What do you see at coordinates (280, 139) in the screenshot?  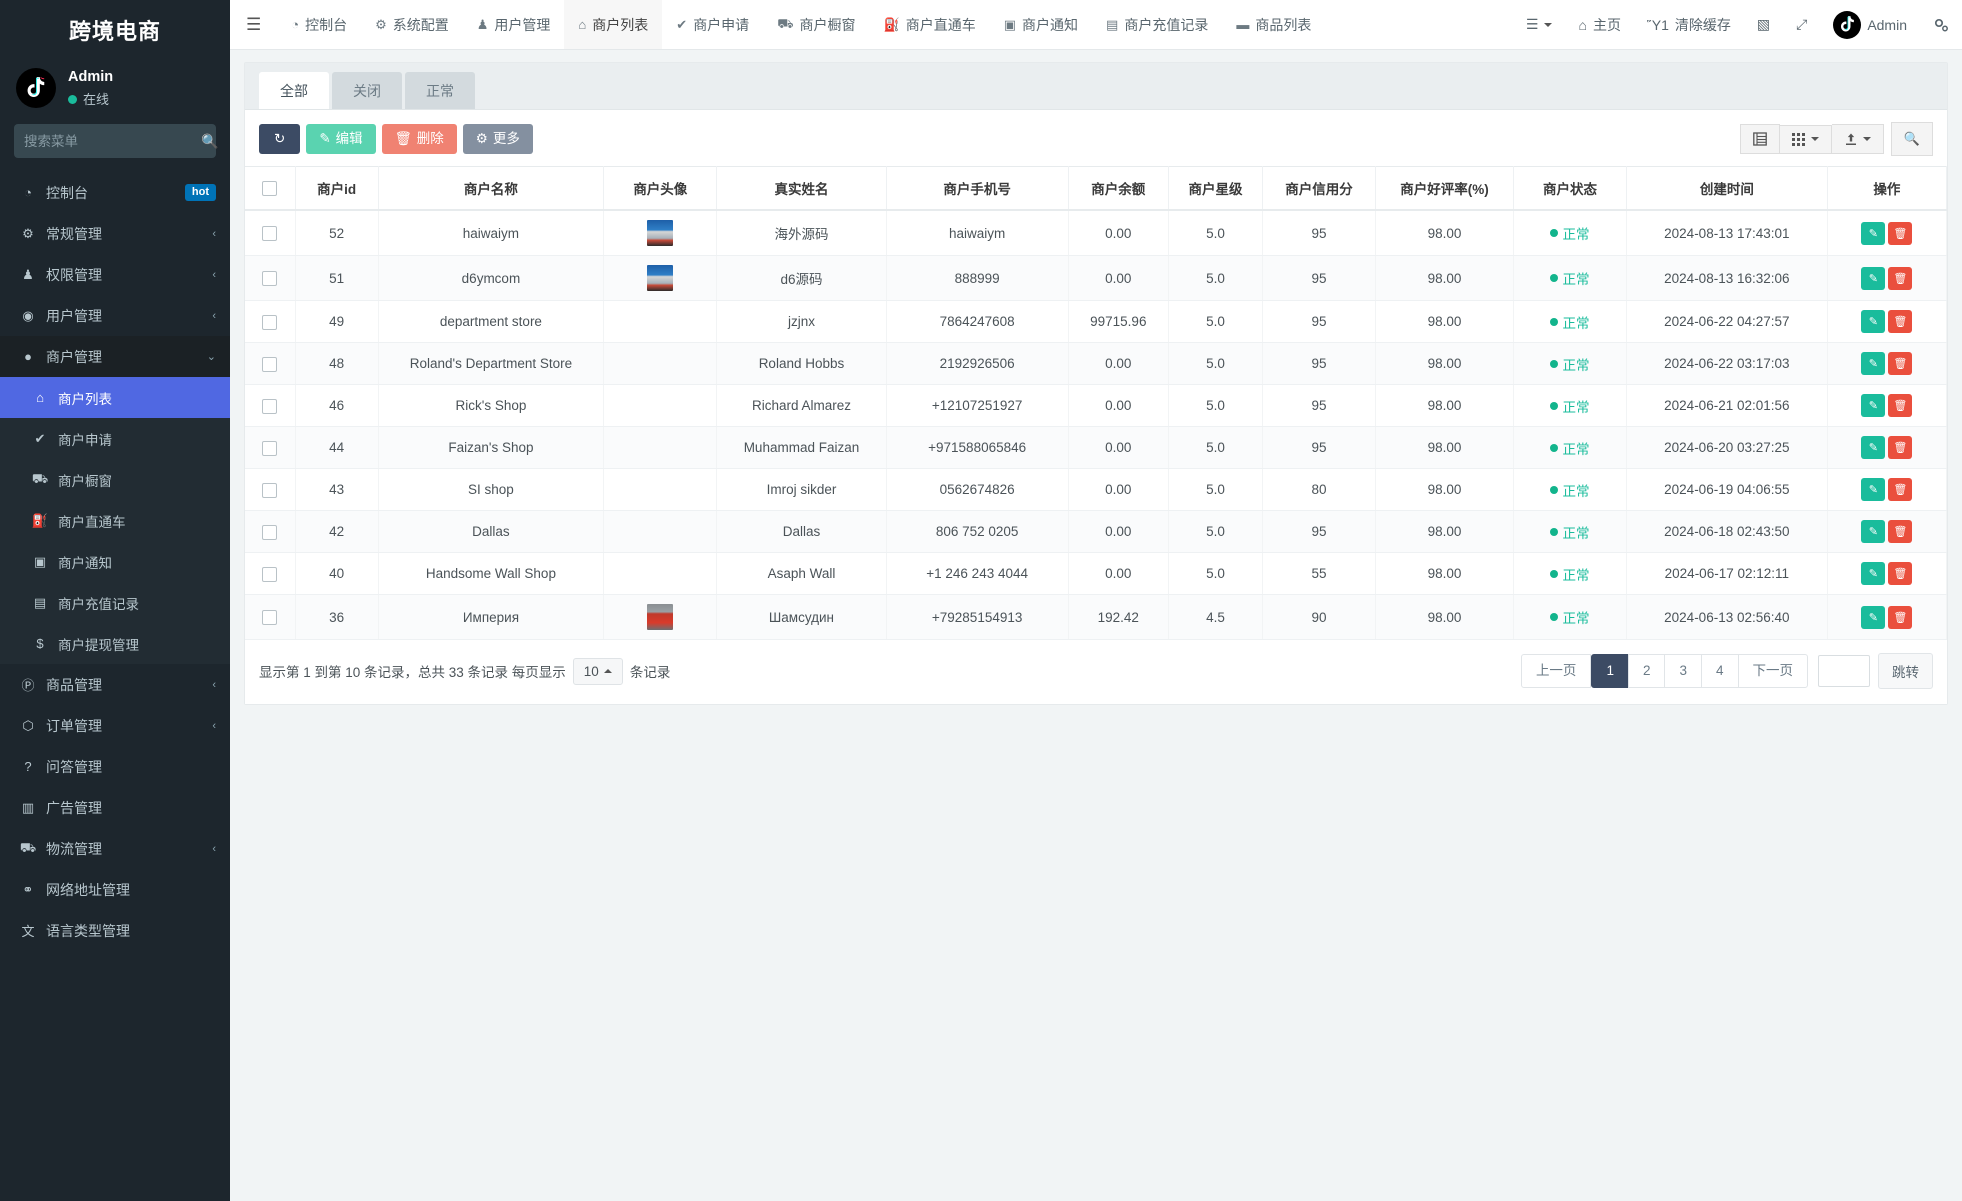 I see `refresh-button: ↻` at bounding box center [280, 139].